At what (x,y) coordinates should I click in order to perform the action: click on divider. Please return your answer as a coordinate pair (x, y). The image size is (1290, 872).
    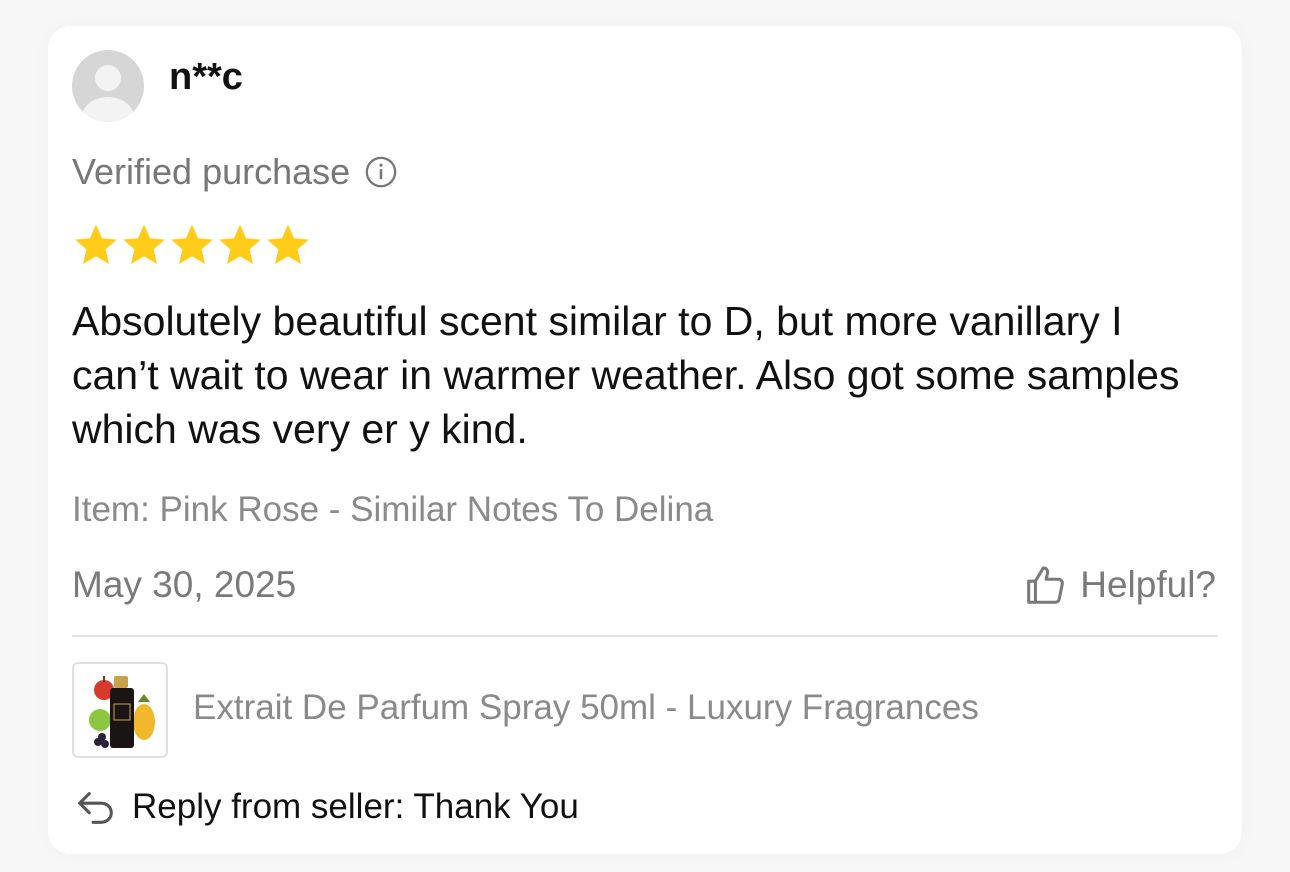
    Looking at the image, I should click on (645, 636).